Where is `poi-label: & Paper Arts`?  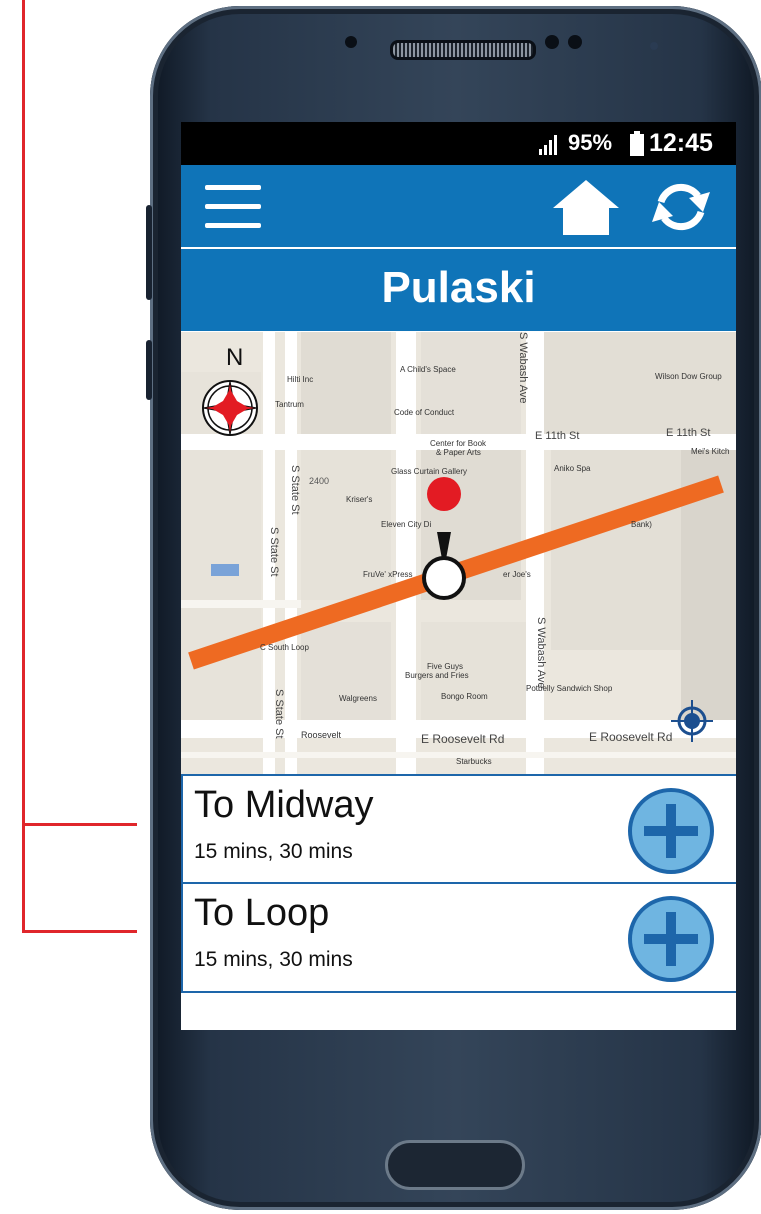 poi-label: & Paper Arts is located at coordinates (458, 452).